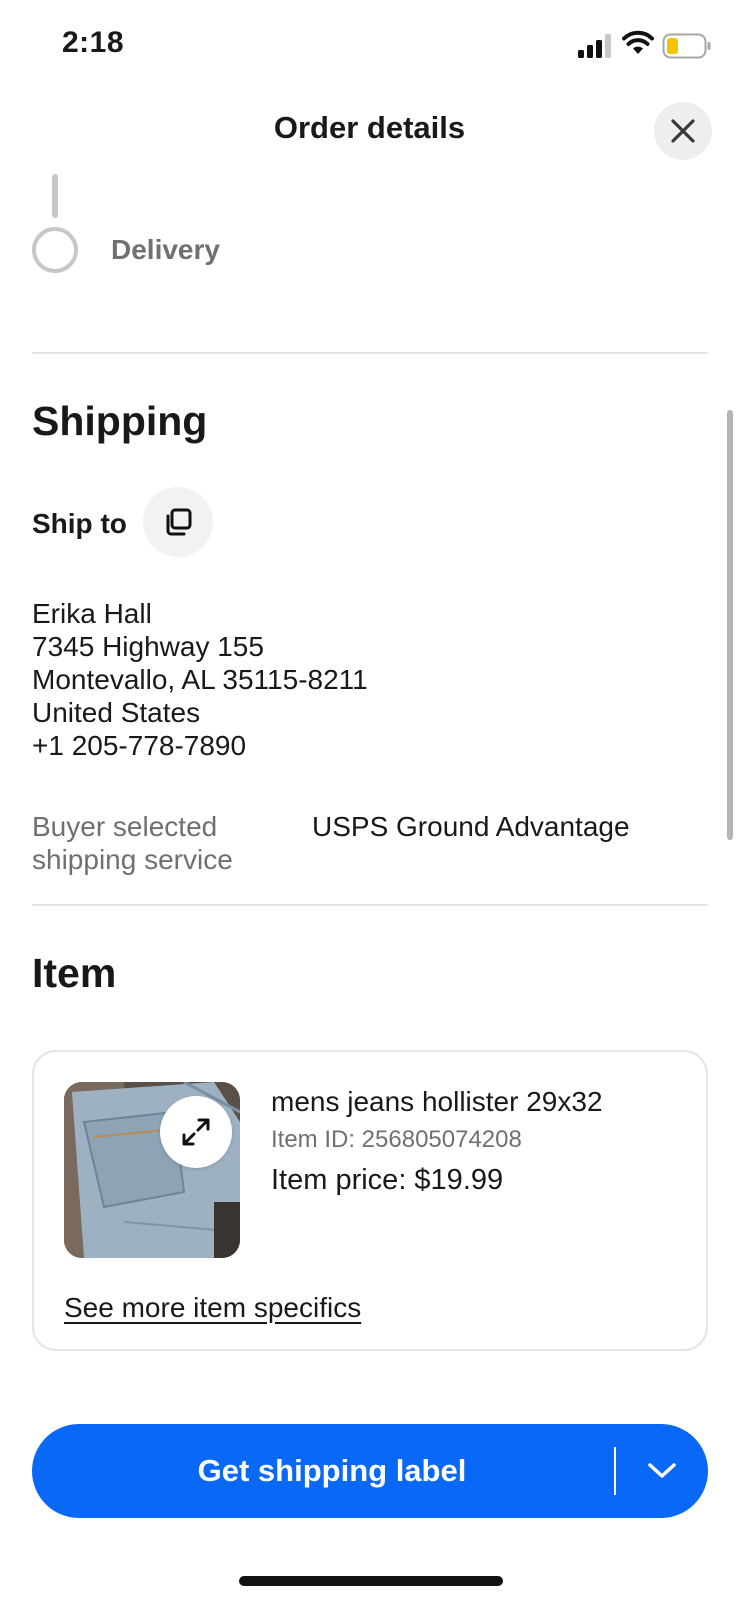 Image resolution: width=739 pixels, height=1600 pixels. Describe the element at coordinates (332, 1470) in the screenshot. I see `get-shipping-label-text: Get shipping label` at that location.